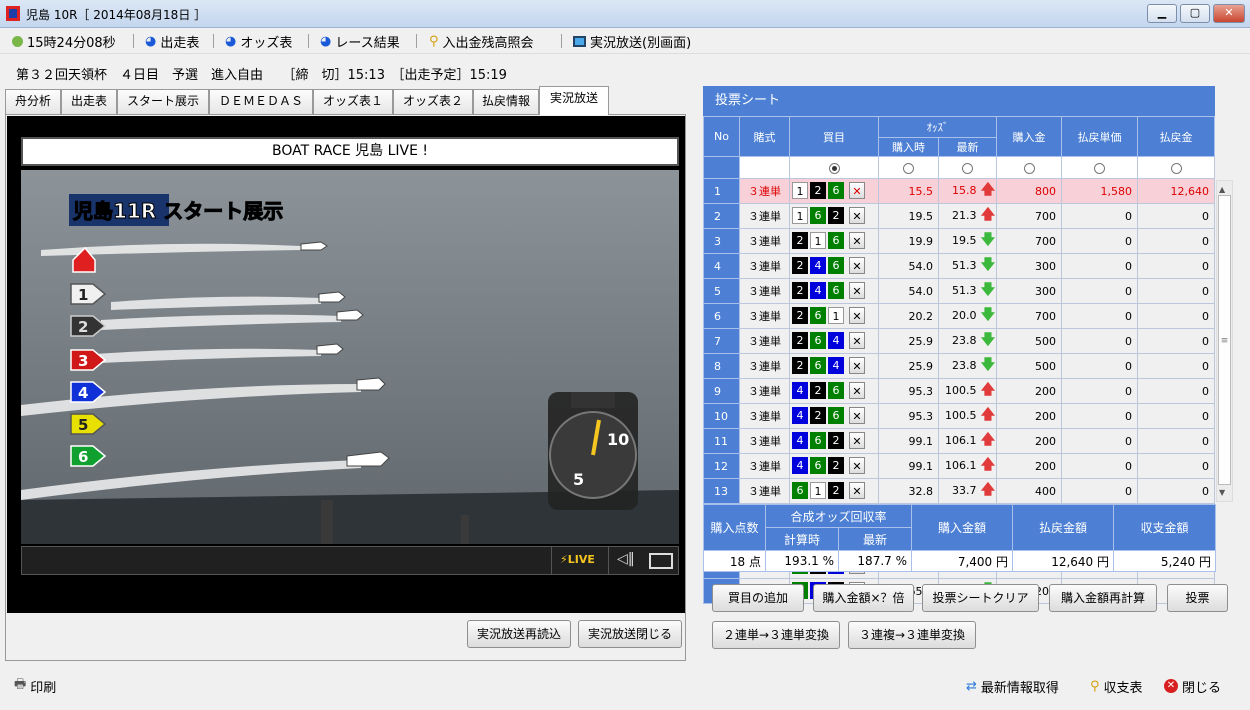 Image resolution: width=1250 pixels, height=710 pixels. What do you see at coordinates (261, 101) in the screenshot?
I see `tab-demedas: ＤＥＭＥＤＡＳ` at bounding box center [261, 101].